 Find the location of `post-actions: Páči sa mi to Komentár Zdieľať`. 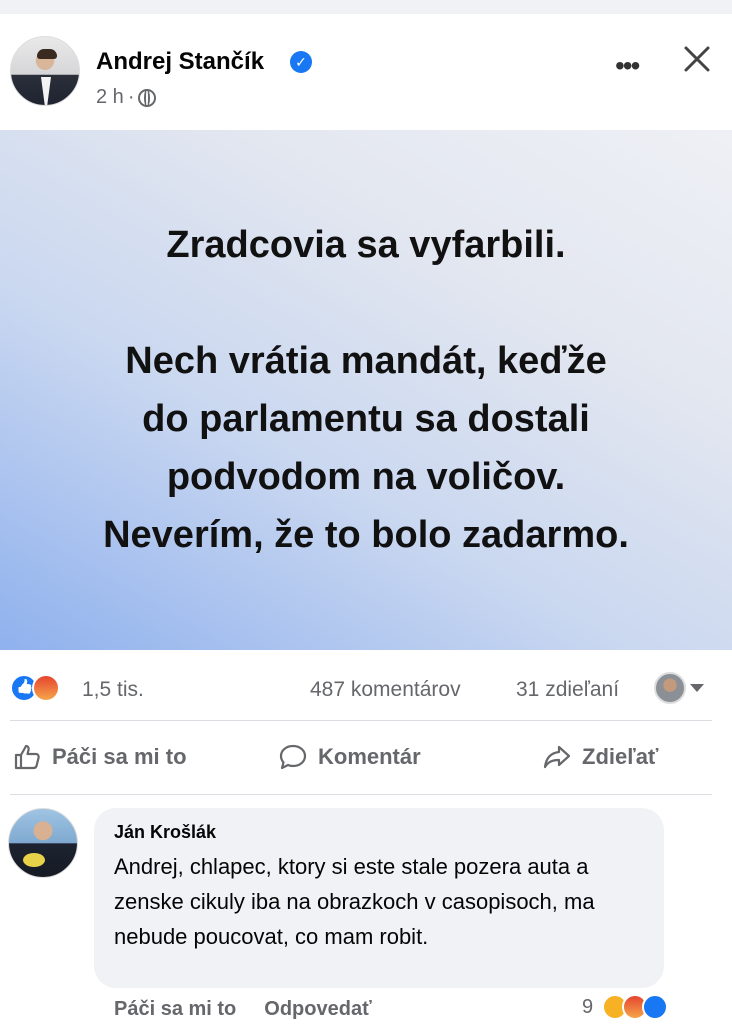

post-actions: Páči sa mi to Komentár Zdieľať is located at coordinates (366, 759).